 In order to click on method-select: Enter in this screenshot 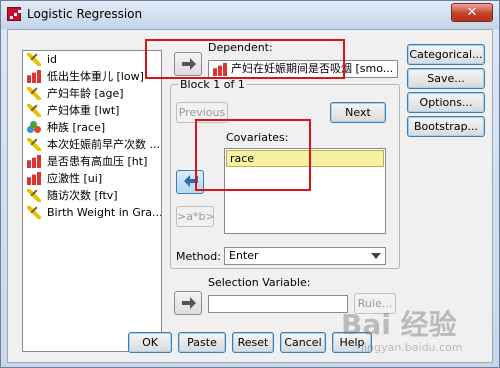, I will do `click(305, 256)`.